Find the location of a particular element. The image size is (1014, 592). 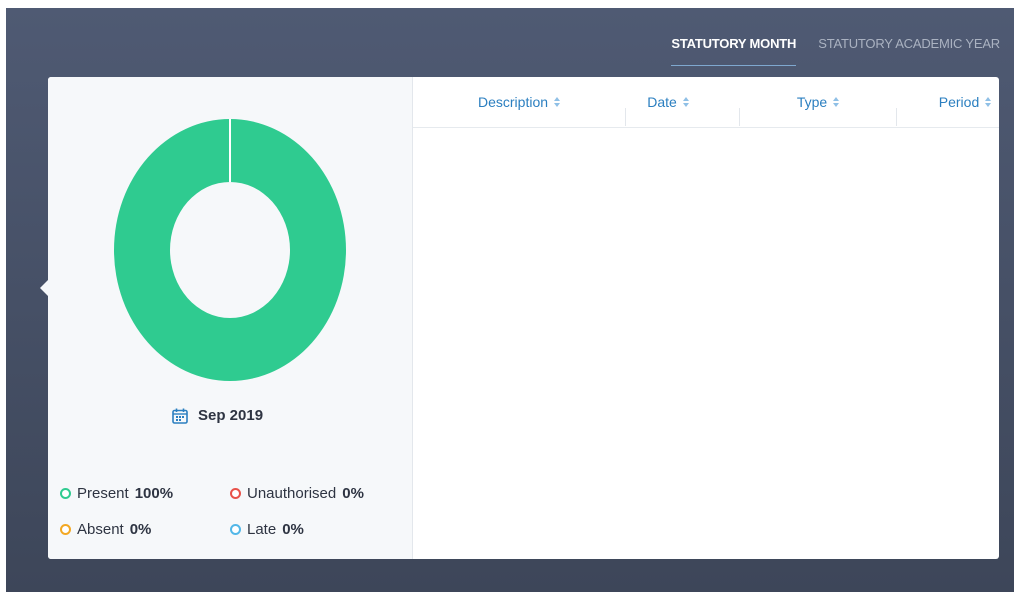

legend-item-late: Late 0% is located at coordinates (267, 529).